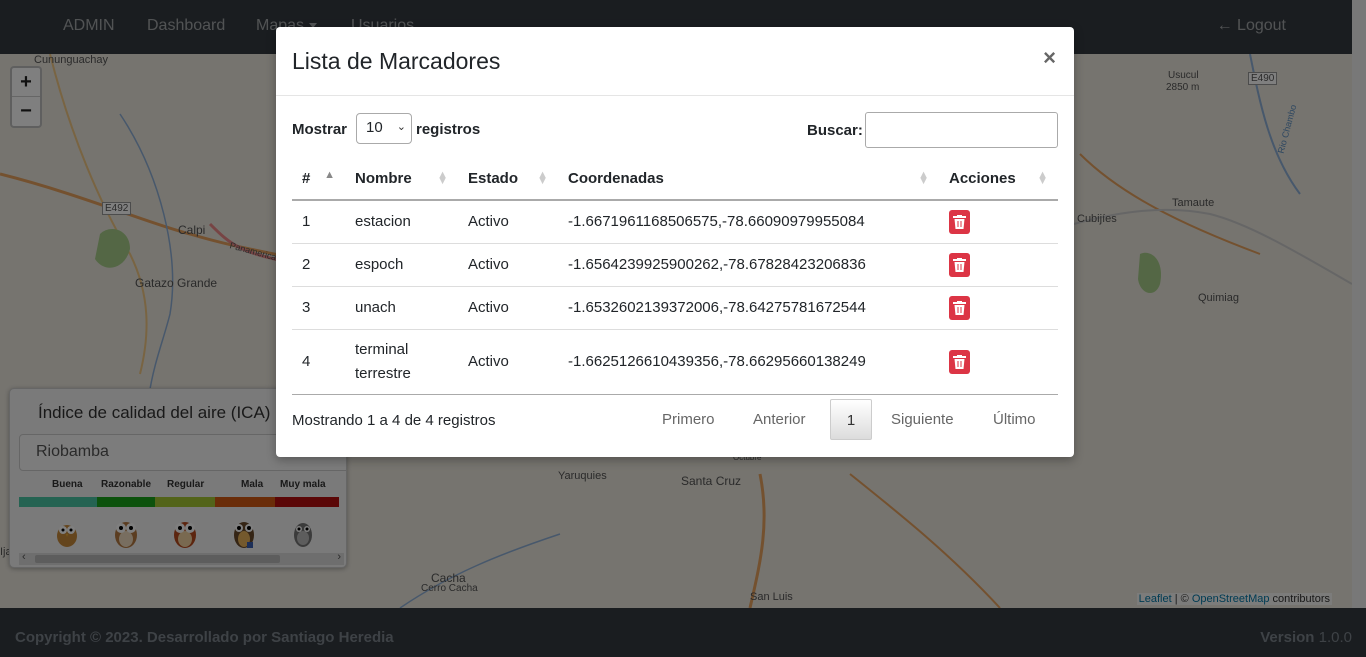  Describe the element at coordinates (318, 221) in the screenshot. I see `cell-id: 1` at that location.